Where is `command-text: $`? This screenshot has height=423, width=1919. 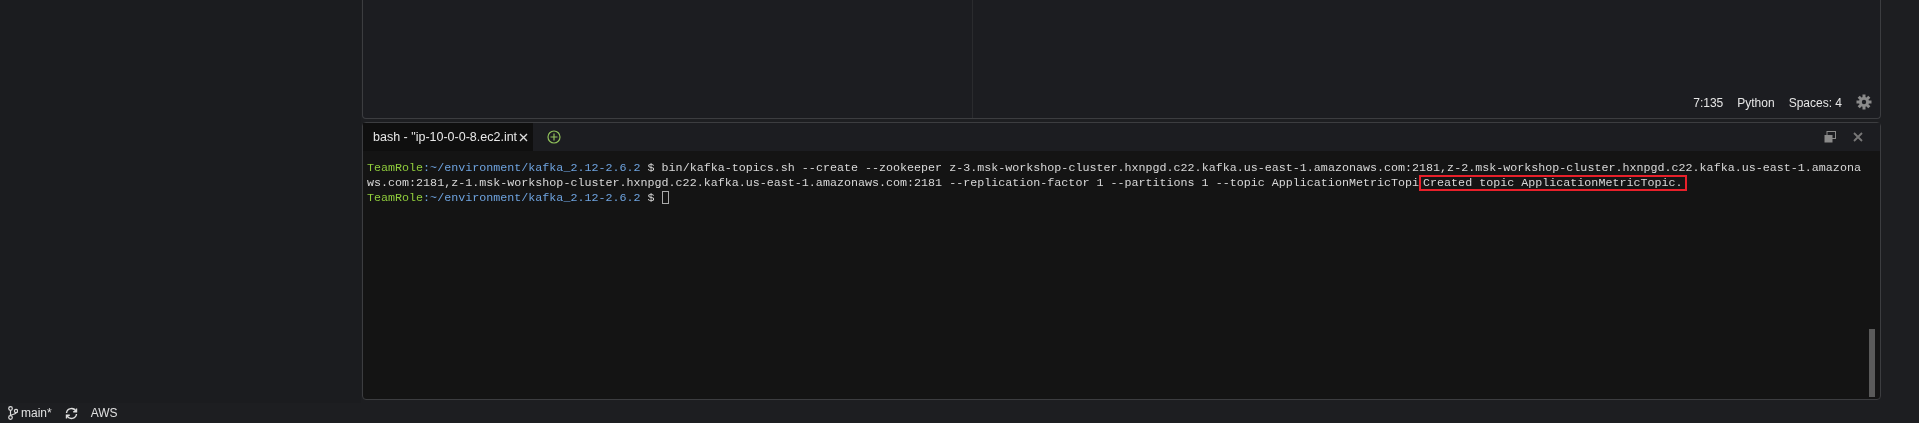
command-text: $ is located at coordinates (651, 198).